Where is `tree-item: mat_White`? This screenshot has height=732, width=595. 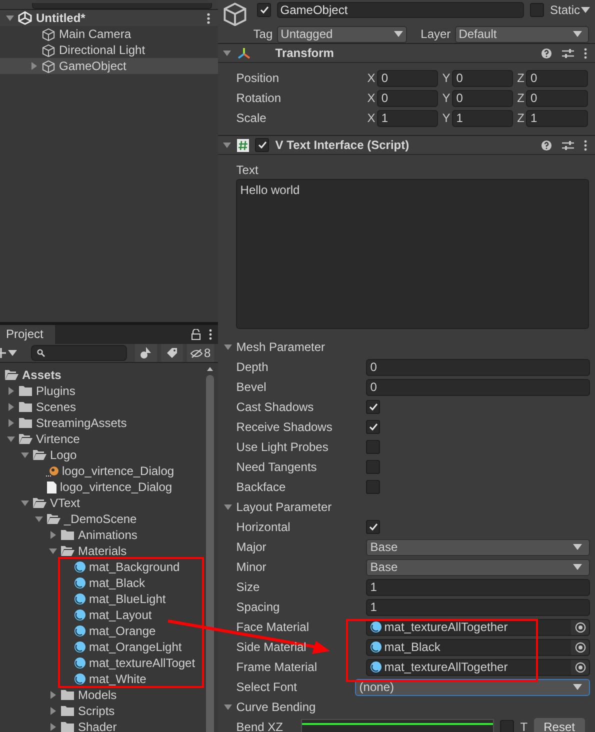 tree-item: mat_White is located at coordinates (110, 679).